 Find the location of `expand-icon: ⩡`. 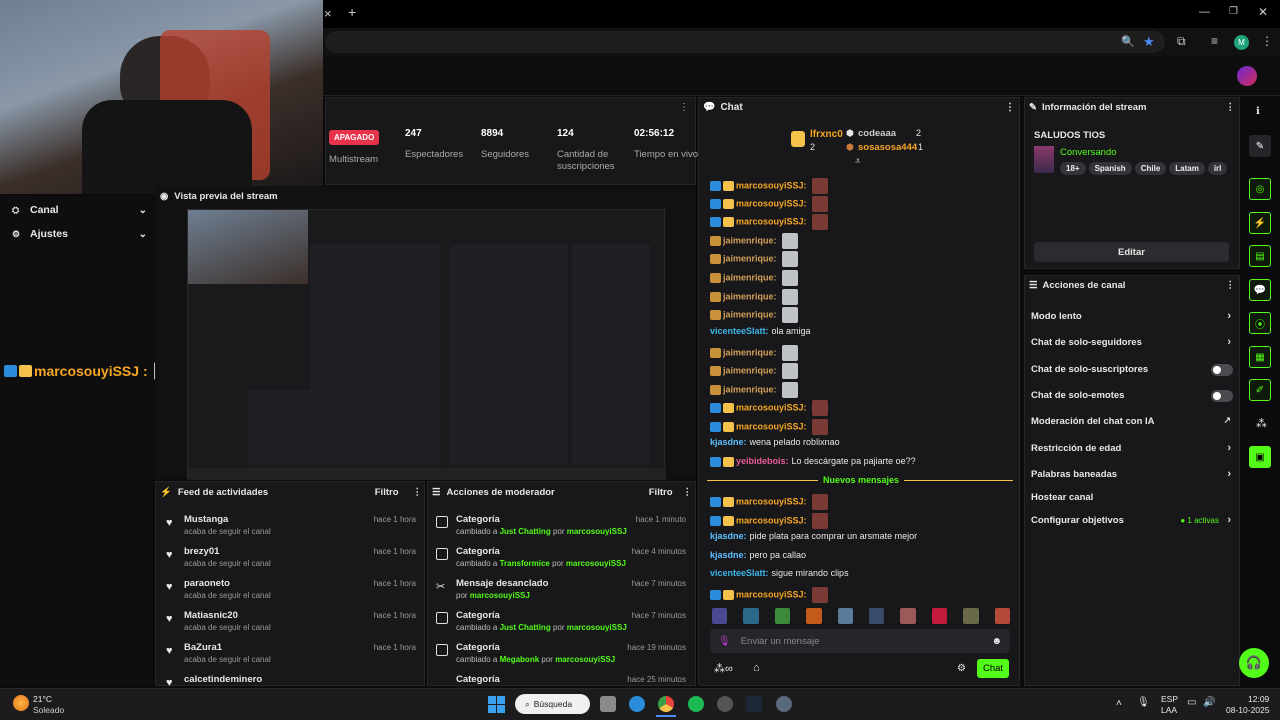

expand-icon: ⩡ is located at coordinates (858, 161).